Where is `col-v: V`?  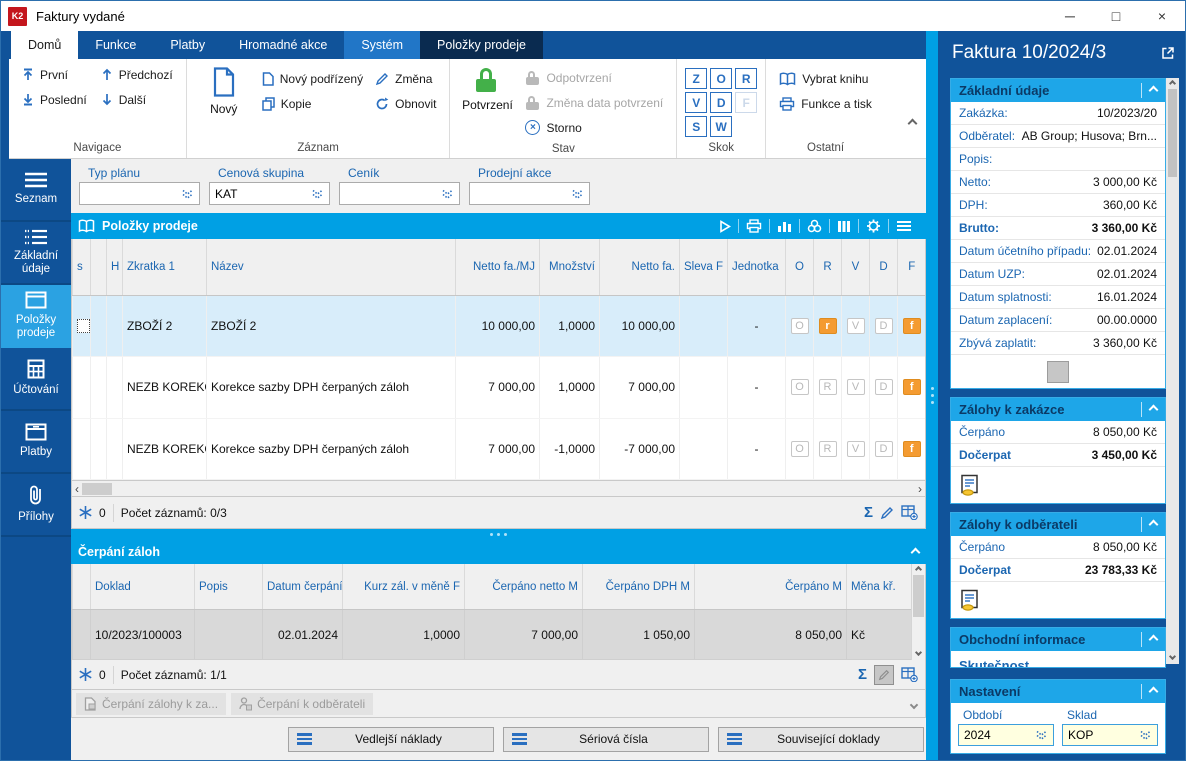
col-v: V is located at coordinates (855, 267).